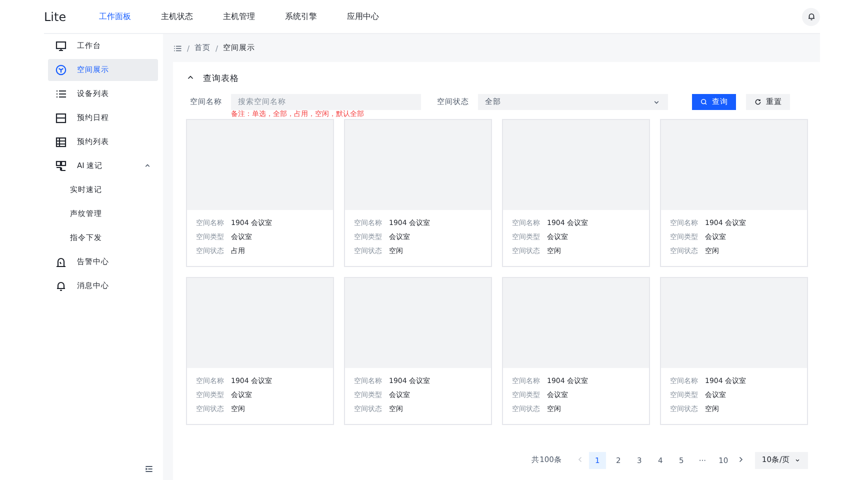 This screenshot has height=480, width=853. Describe the element at coordinates (254, 16) in the screenshot. I see `nav-tab: 主机管理` at that location.